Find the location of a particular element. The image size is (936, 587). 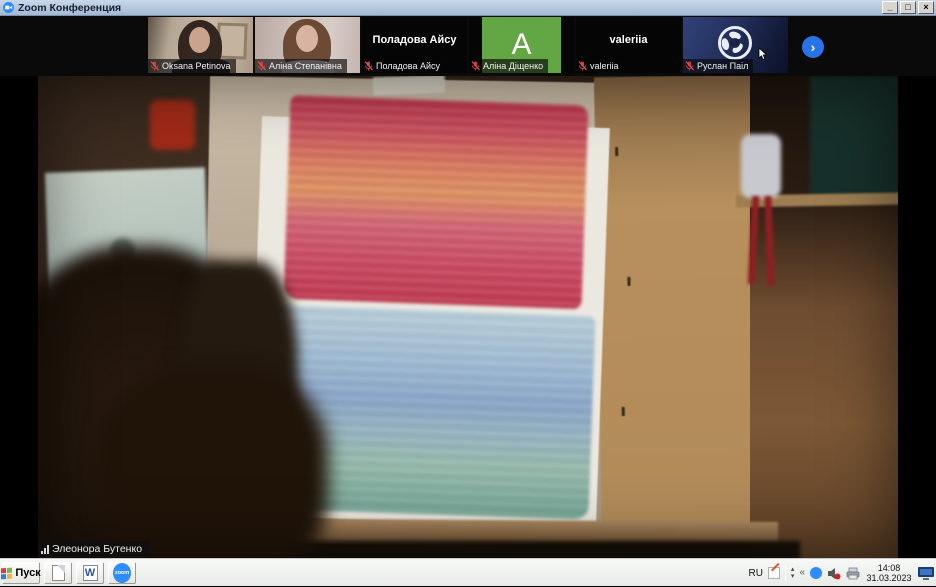

participant-name-label: valeriia is located at coordinates (600, 66).